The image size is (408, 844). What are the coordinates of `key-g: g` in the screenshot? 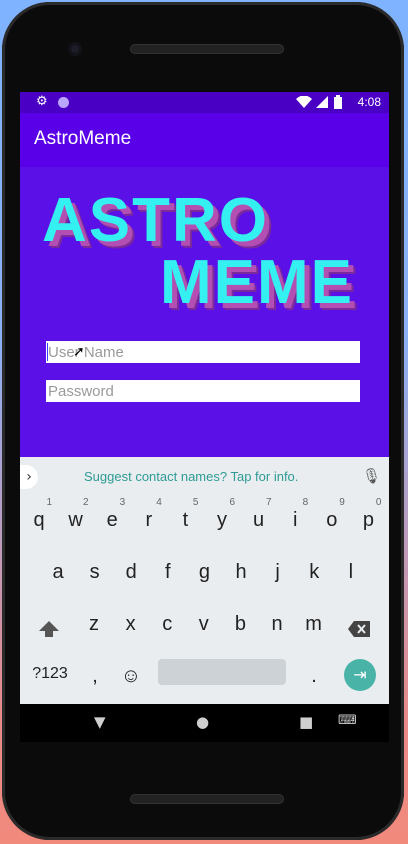 It's located at (204, 573).